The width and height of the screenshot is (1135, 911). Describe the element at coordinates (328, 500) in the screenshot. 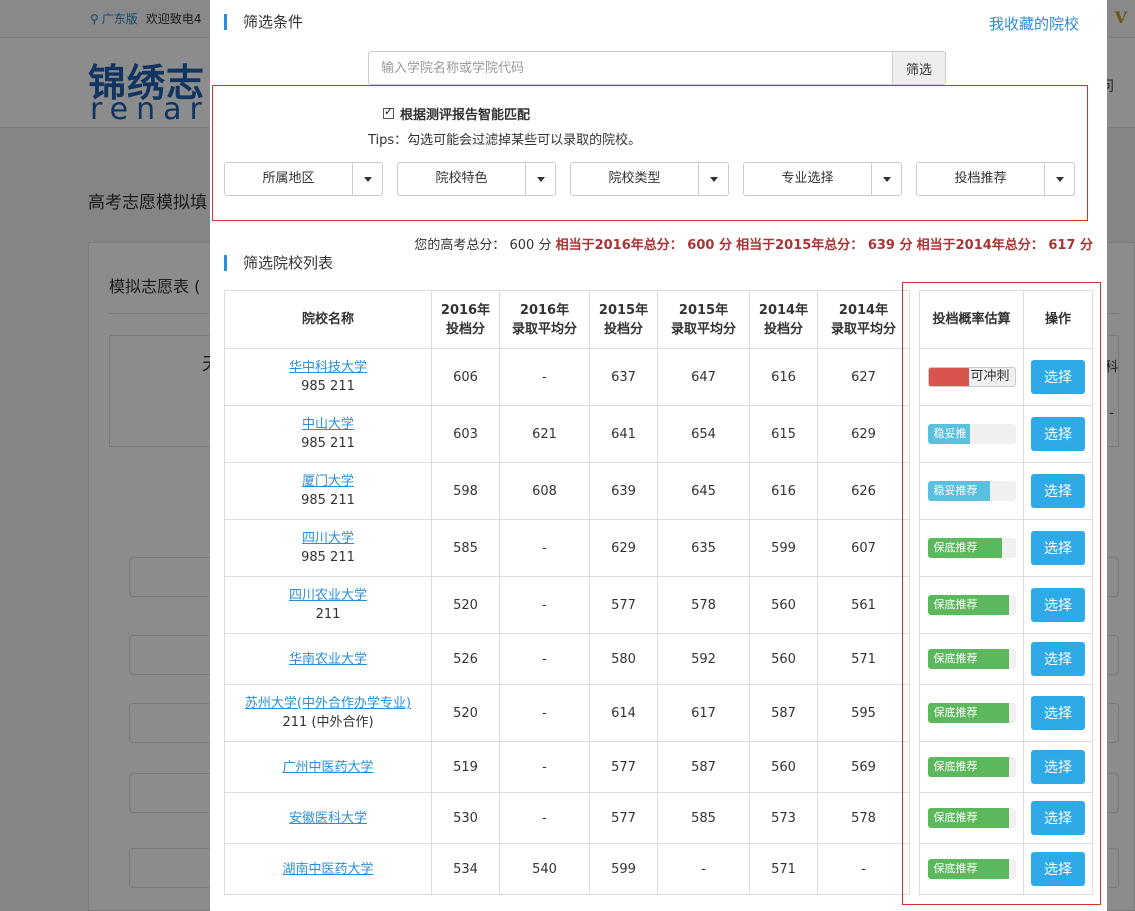

I see `school-tag: 985 211` at that location.